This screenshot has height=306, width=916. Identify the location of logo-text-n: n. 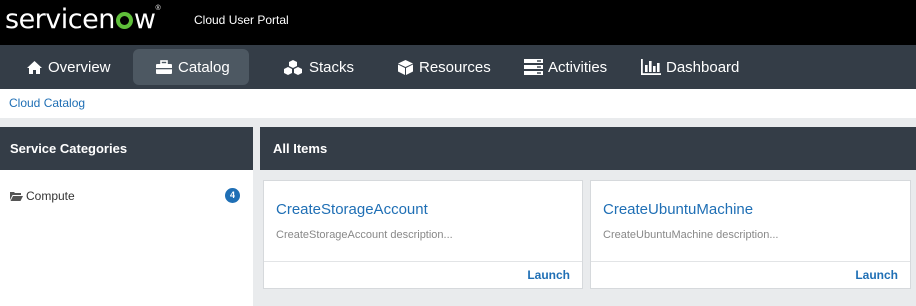
(106, 19).